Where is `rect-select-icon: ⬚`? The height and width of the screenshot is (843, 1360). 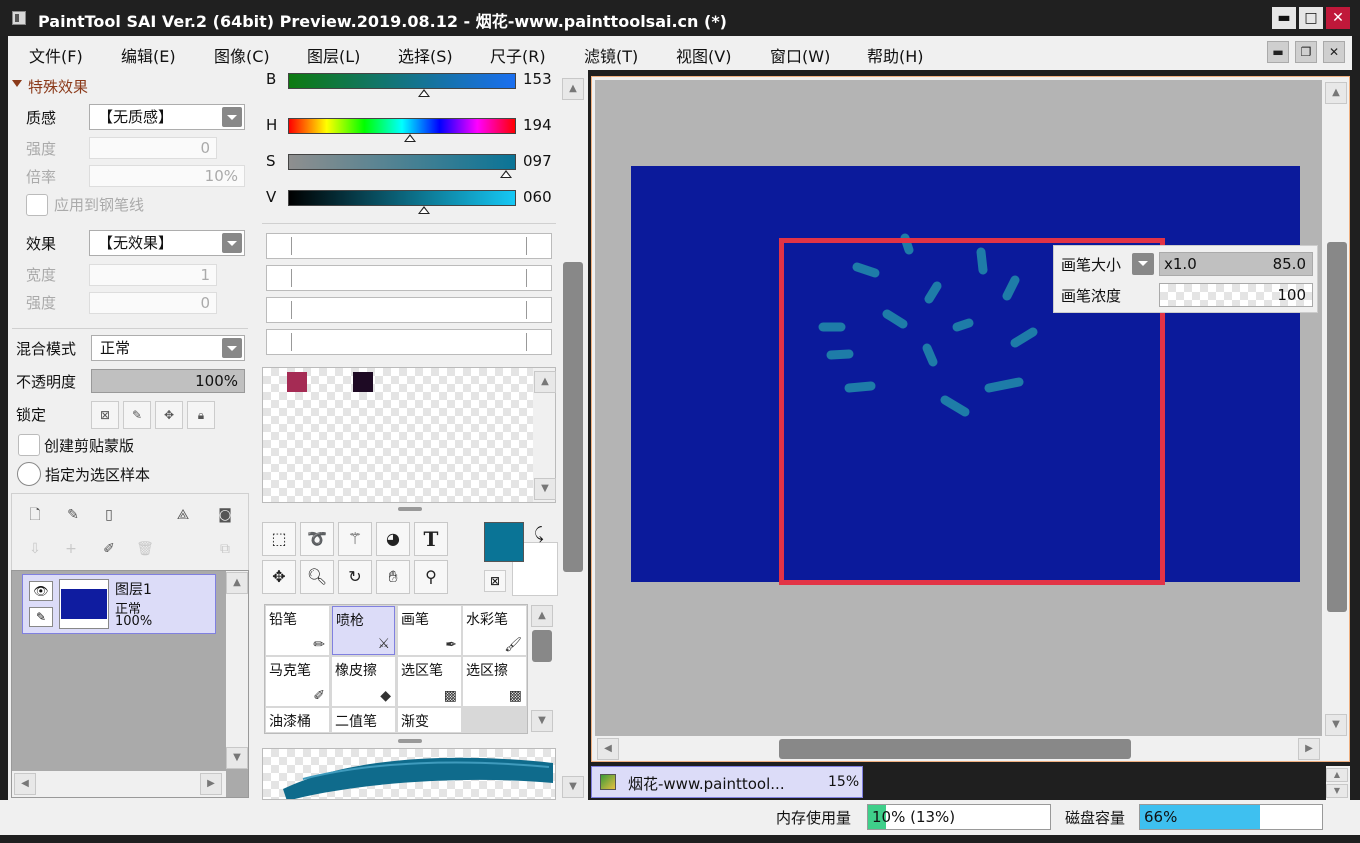 rect-select-icon: ⬚ is located at coordinates (279, 539).